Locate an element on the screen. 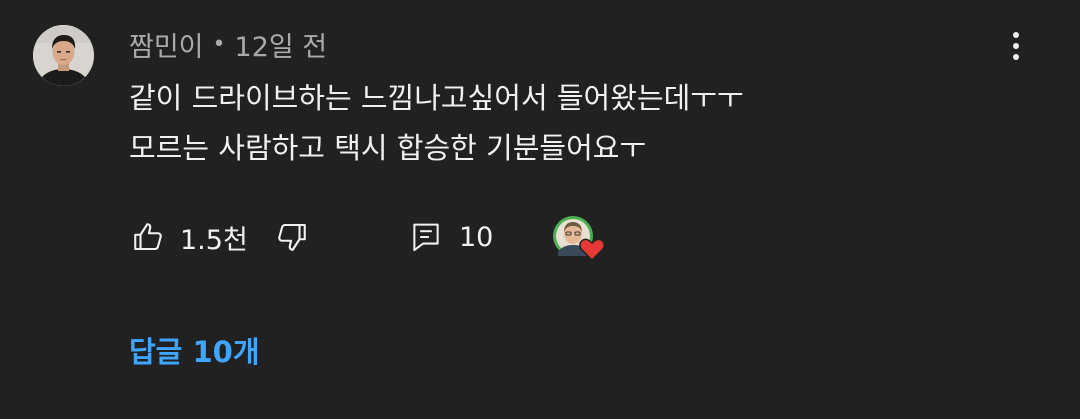 The image size is (1080, 419). creator-heart-badge is located at coordinates (580, 239).